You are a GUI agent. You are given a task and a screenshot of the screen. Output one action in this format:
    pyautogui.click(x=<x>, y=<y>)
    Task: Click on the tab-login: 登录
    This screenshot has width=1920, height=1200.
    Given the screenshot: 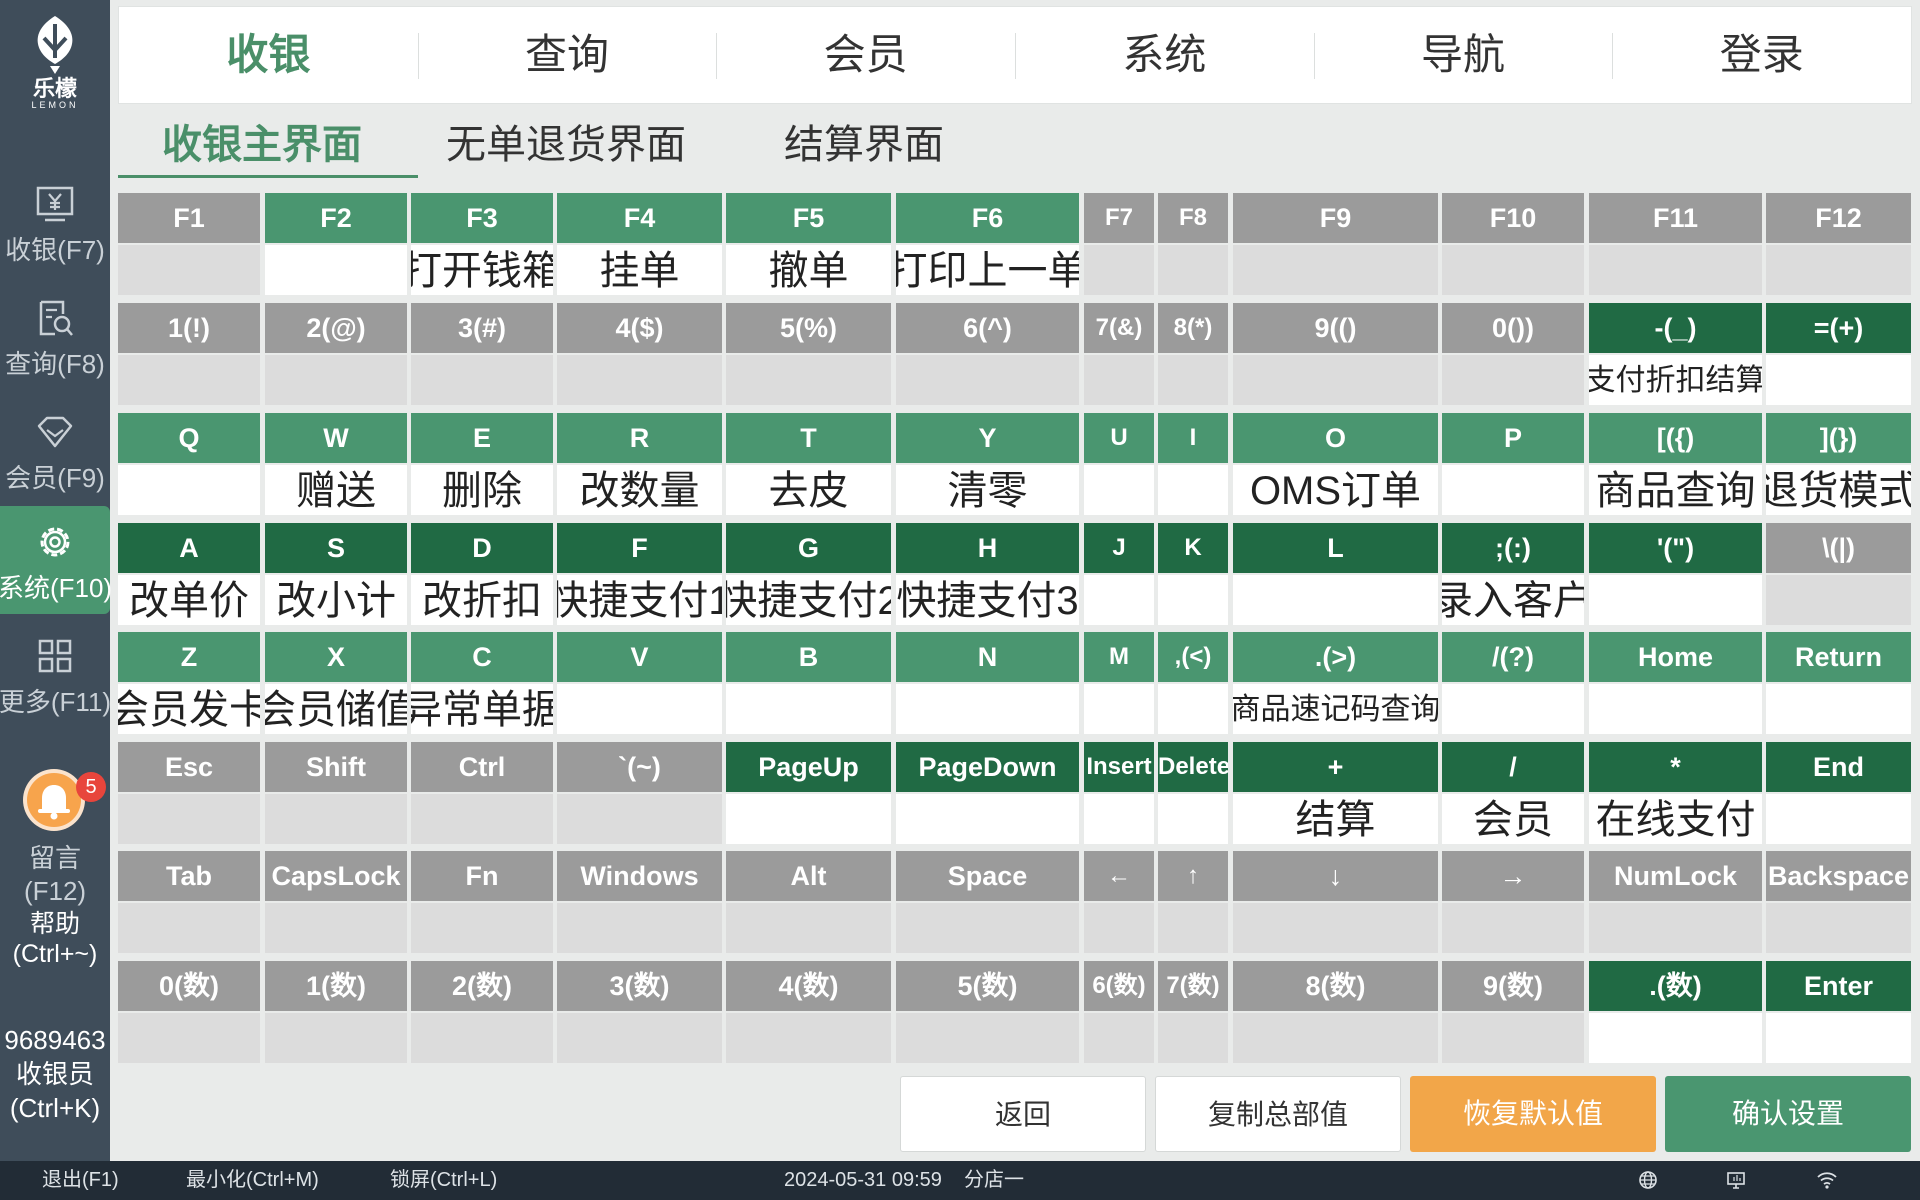 What is the action you would take?
    pyautogui.click(x=1761, y=55)
    